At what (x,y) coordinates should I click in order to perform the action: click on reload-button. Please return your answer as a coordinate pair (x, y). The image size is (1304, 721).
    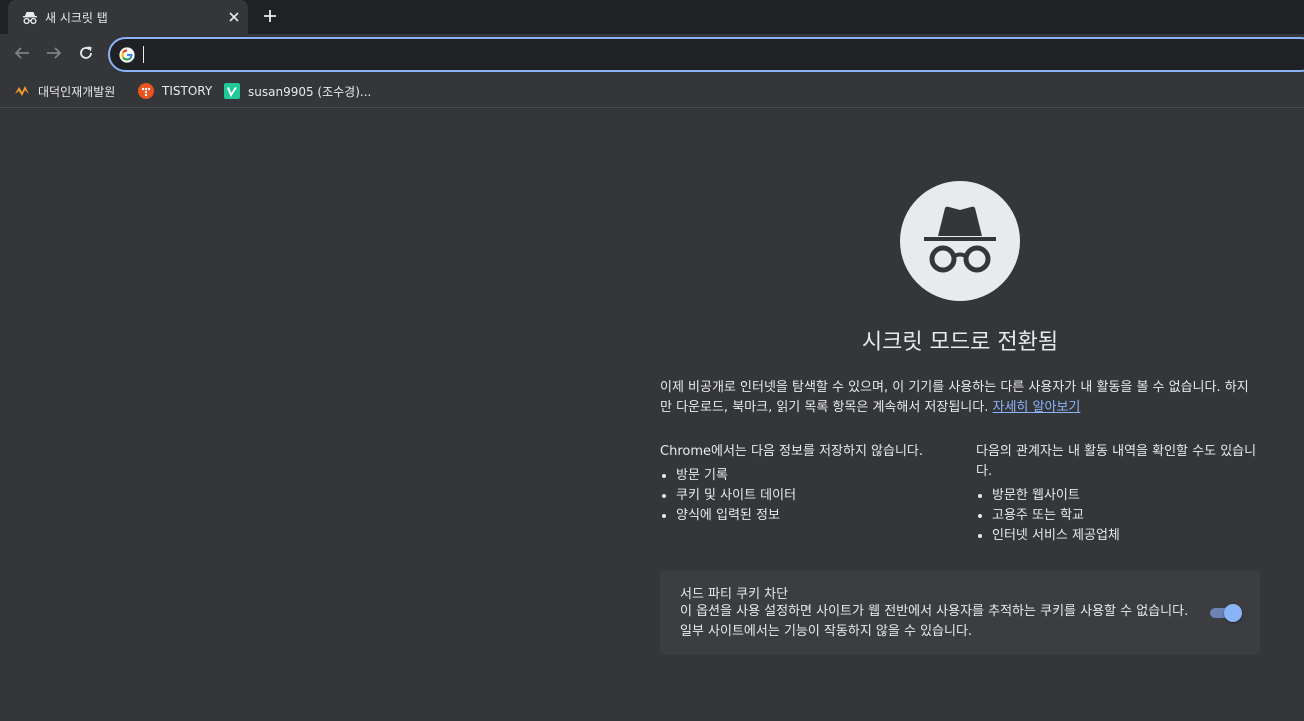
    Looking at the image, I should click on (86, 55).